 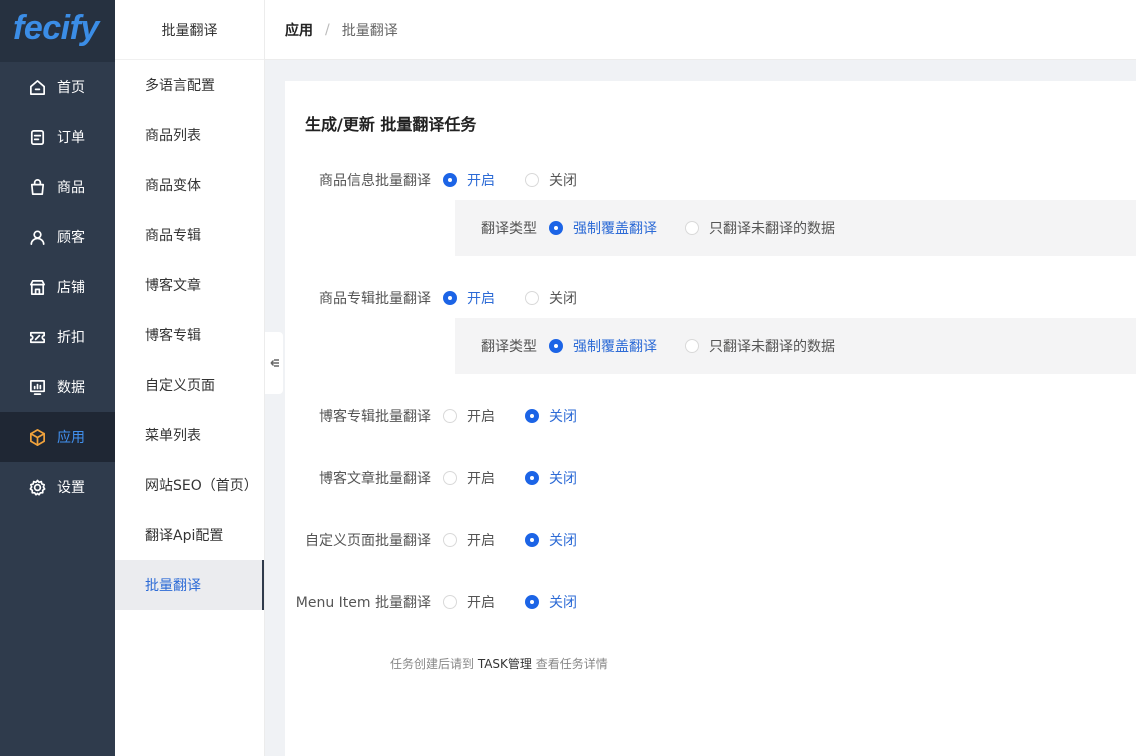 I want to click on nav-item-orders: 订单, so click(x=57, y=137).